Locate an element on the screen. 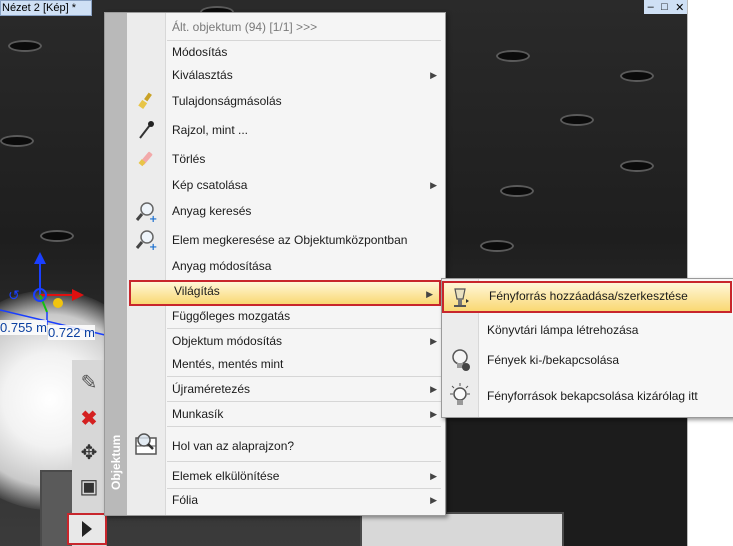 The height and width of the screenshot is (546, 733). menu-item-label: Függőleges mozgatás is located at coordinates (231, 316).